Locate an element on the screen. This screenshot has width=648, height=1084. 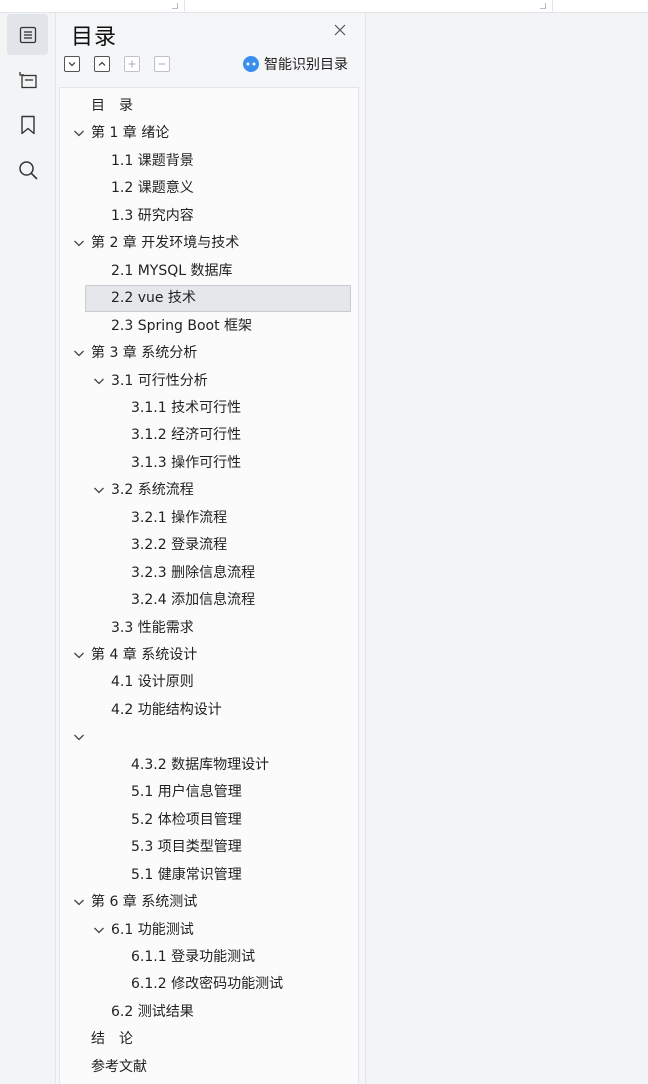
toc-item: 5.1 健康常识管理 is located at coordinates (209, 875).